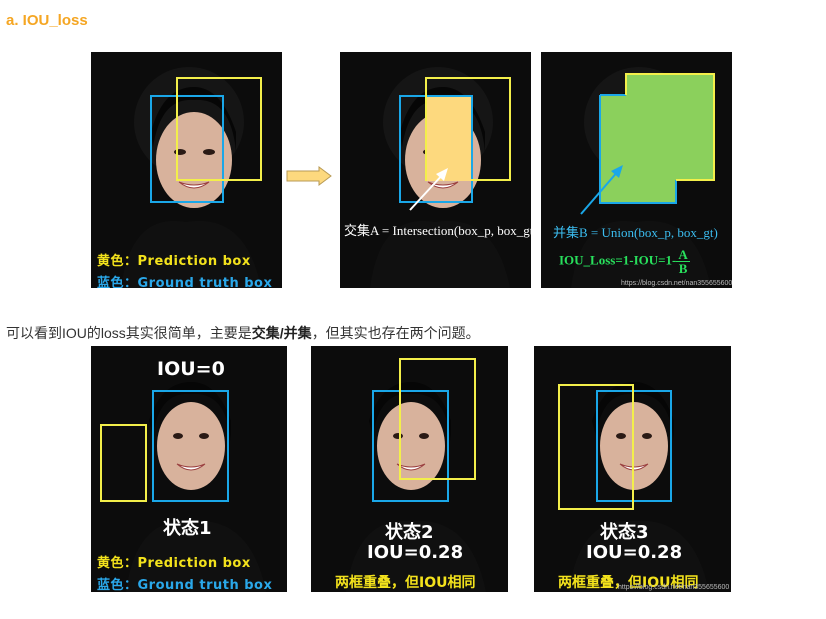 This screenshot has height=619, width=826. I want to click on state2-panel: 状态2 IOU=0.28 两框重叠，但IOU相同, so click(409, 469).